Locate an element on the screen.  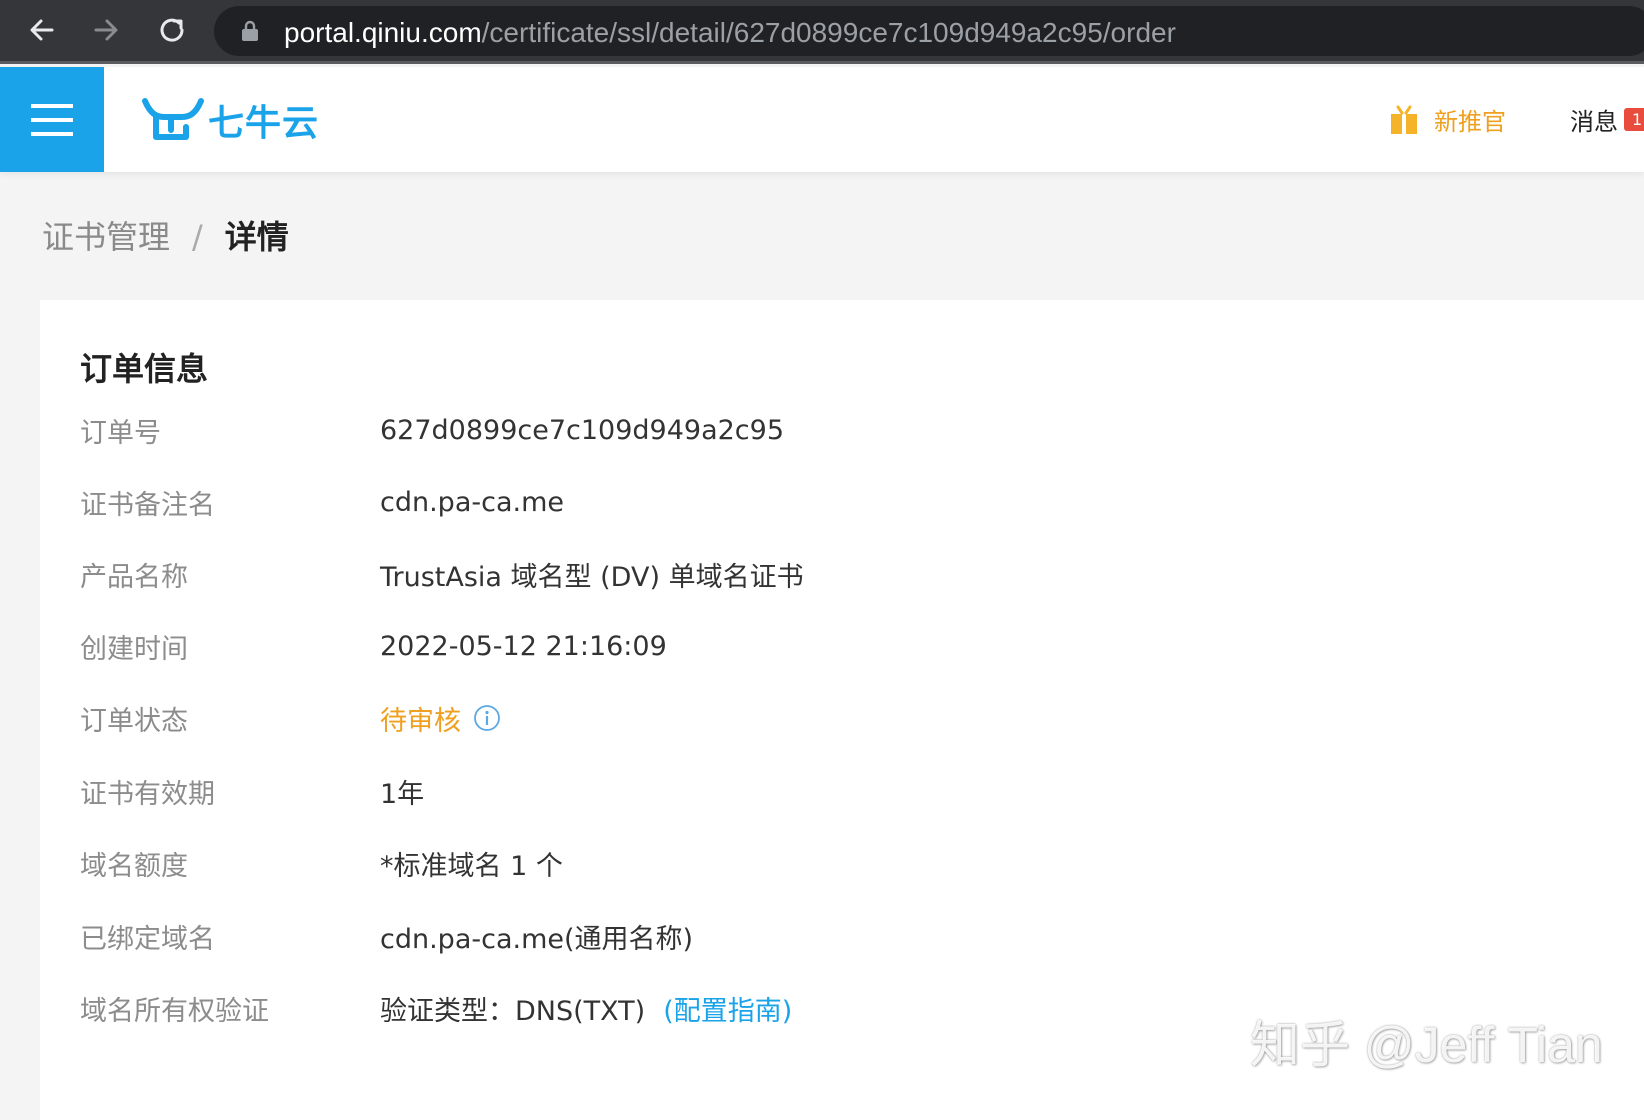
messages-link: 消息 1 is located at coordinates (1607, 119).